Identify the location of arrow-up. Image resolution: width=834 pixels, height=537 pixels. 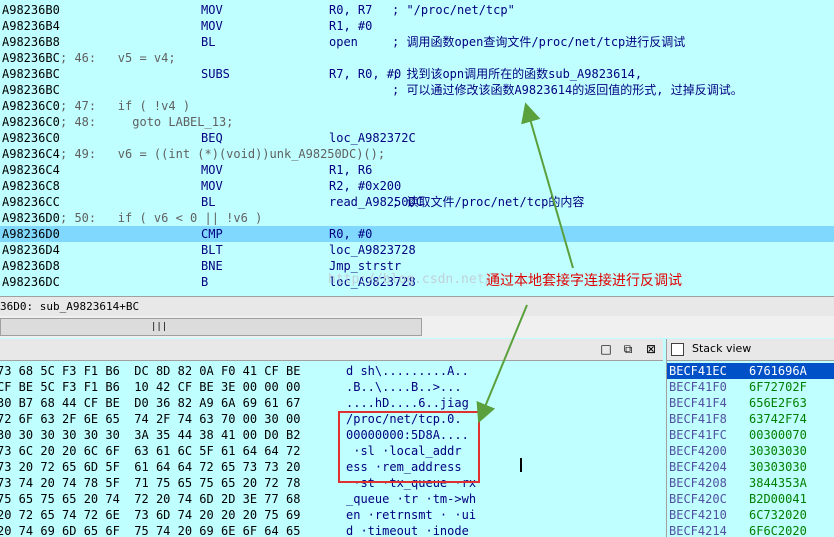
(547, 185).